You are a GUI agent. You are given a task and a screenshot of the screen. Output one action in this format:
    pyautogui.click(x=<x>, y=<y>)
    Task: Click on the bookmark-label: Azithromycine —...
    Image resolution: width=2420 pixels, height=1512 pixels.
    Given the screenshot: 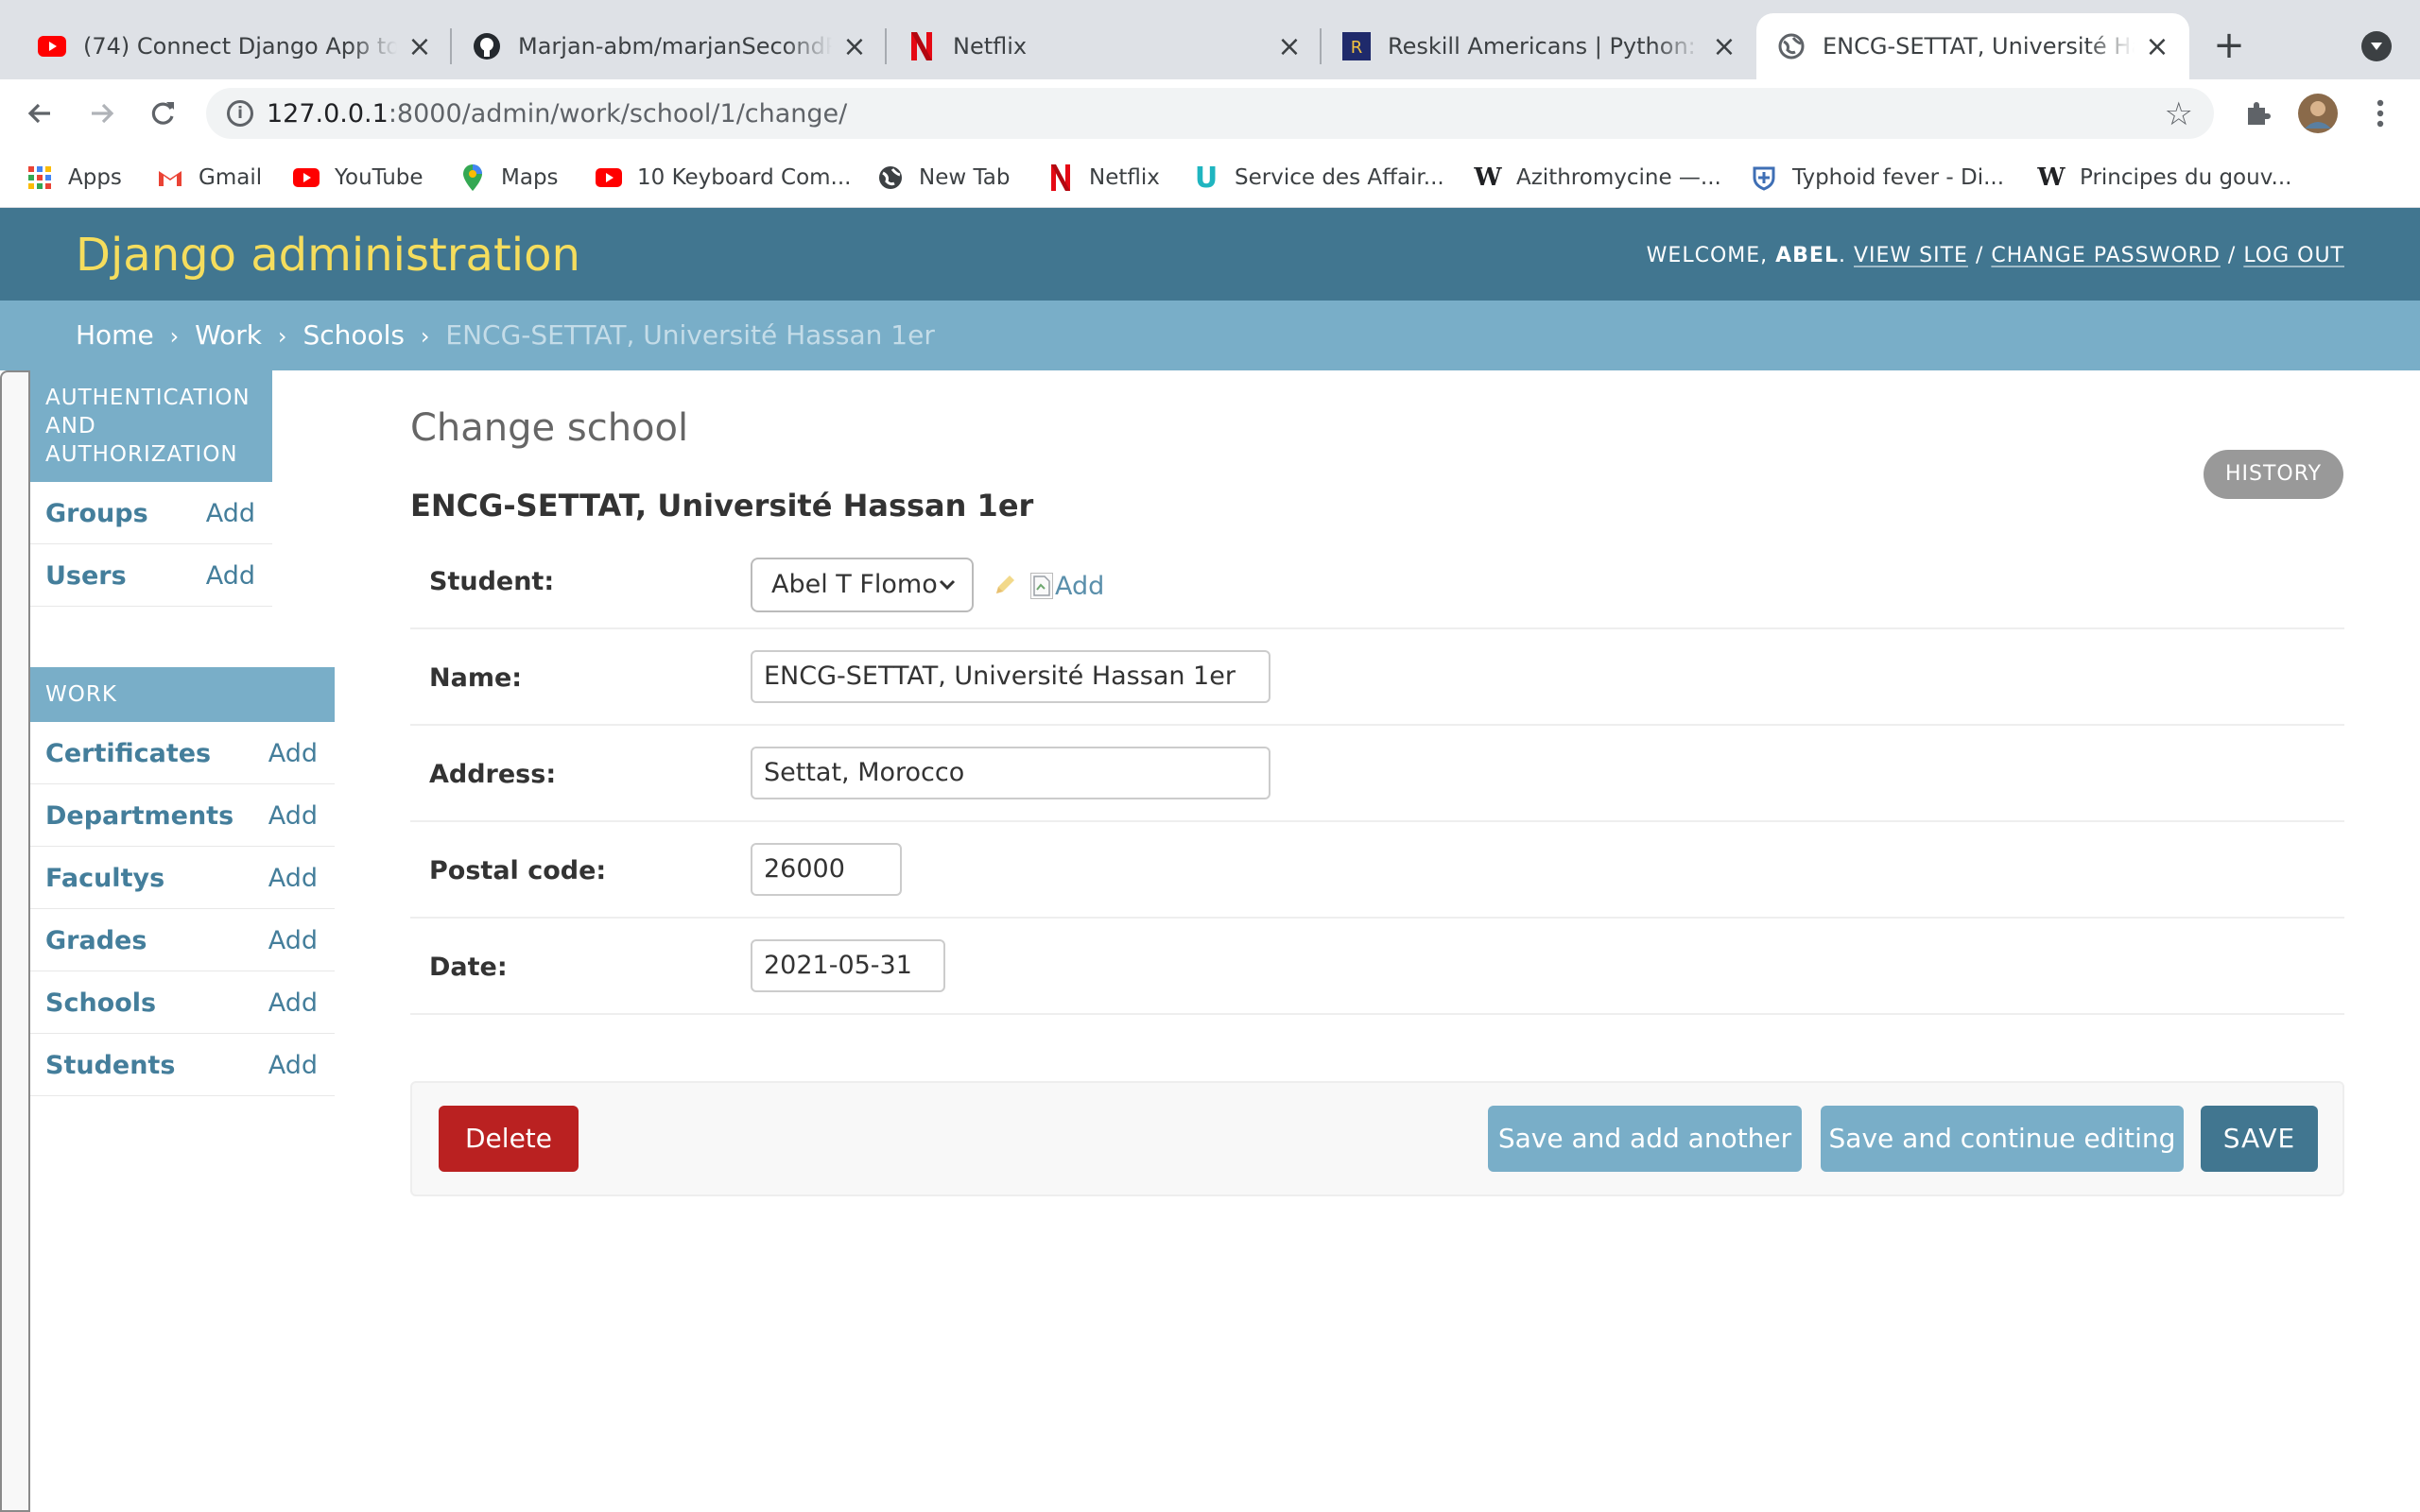 What is the action you would take?
    pyautogui.click(x=1618, y=177)
    